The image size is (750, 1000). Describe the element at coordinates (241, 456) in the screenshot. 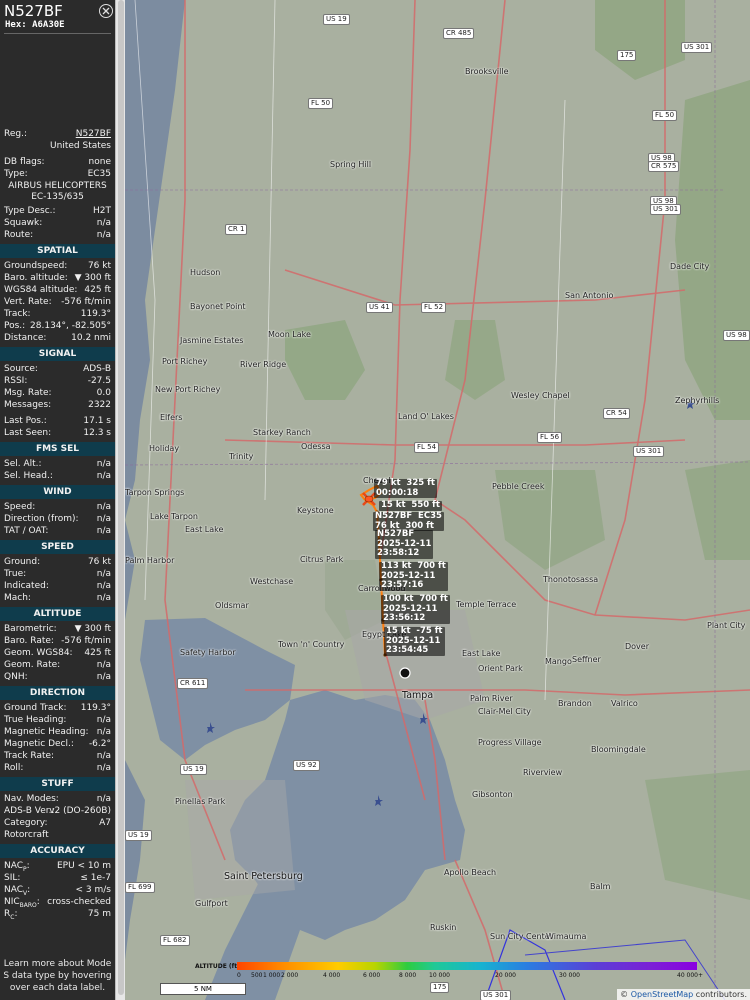

I see `place-label: Trinity` at that location.